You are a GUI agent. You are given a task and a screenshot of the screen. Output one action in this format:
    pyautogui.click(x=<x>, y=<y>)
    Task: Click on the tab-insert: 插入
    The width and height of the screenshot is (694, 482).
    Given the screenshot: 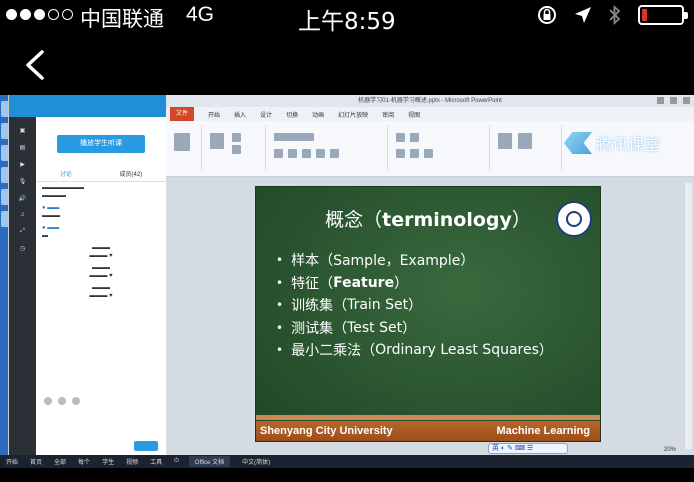 What is the action you would take?
    pyautogui.click(x=240, y=114)
    